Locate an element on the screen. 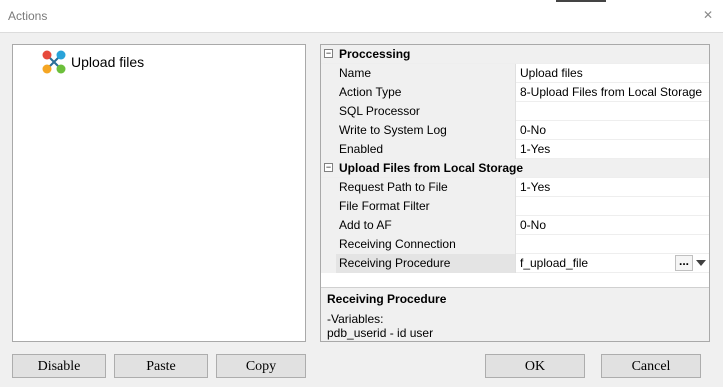 Image resolution: width=723 pixels, height=387 pixels. app-cross-icon is located at coordinates (54, 62).